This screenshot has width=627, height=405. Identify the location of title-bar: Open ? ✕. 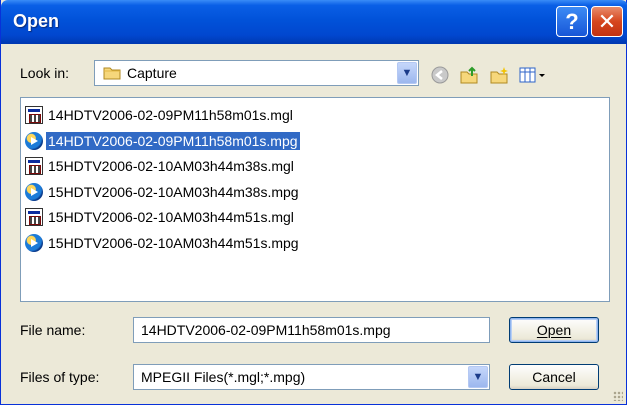
(314, 22).